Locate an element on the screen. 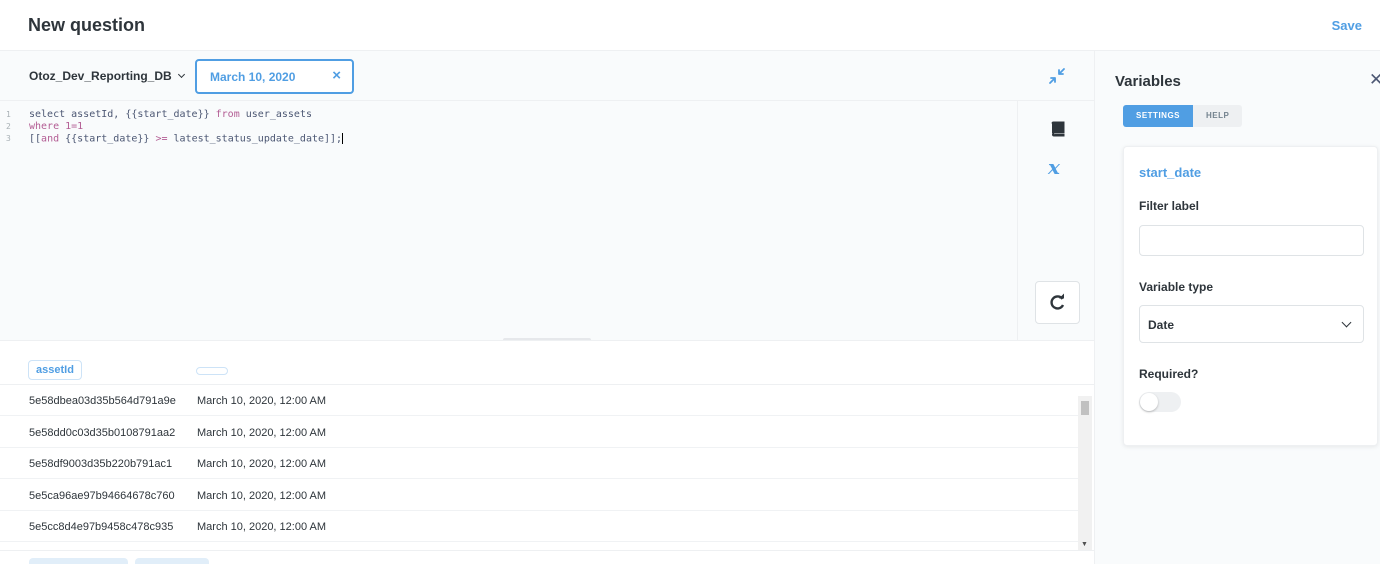  toggle-knob is located at coordinates (1149, 402).